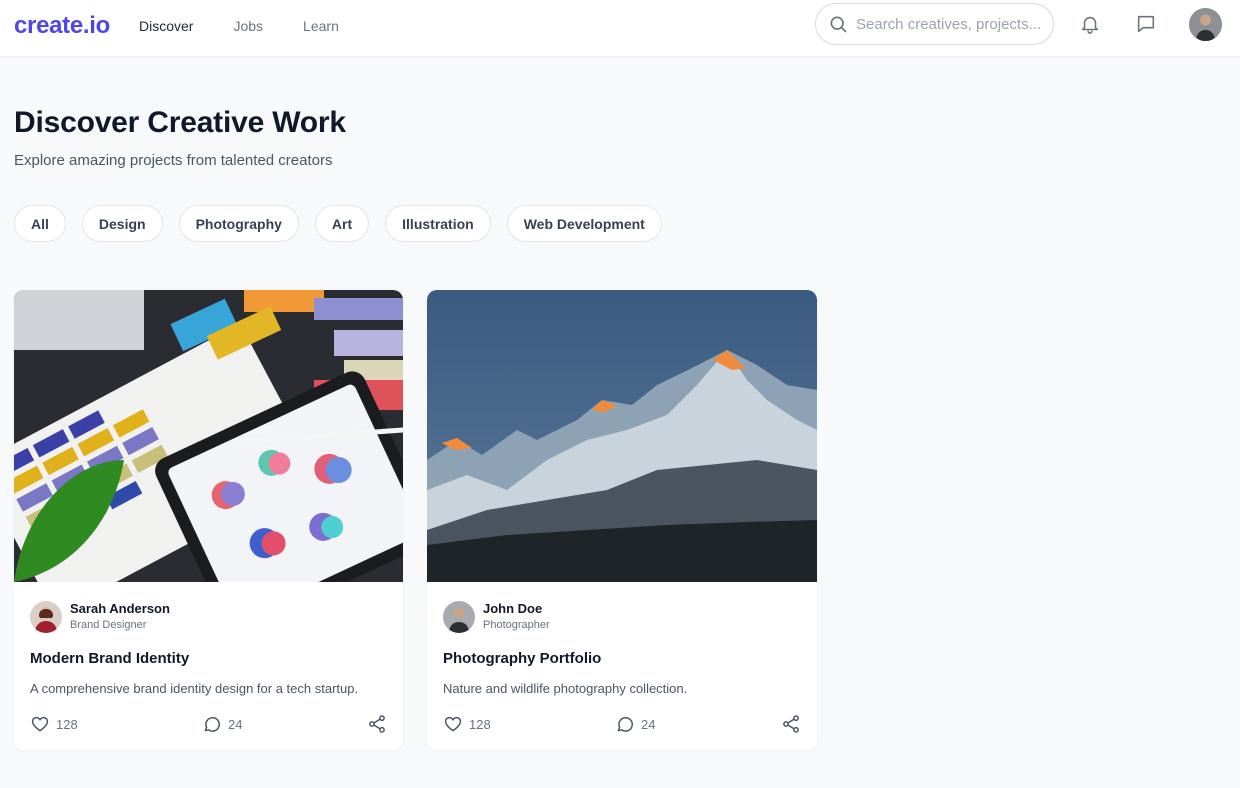 This screenshot has height=788, width=1240. I want to click on filter-web-development: Web Development, so click(584, 223).